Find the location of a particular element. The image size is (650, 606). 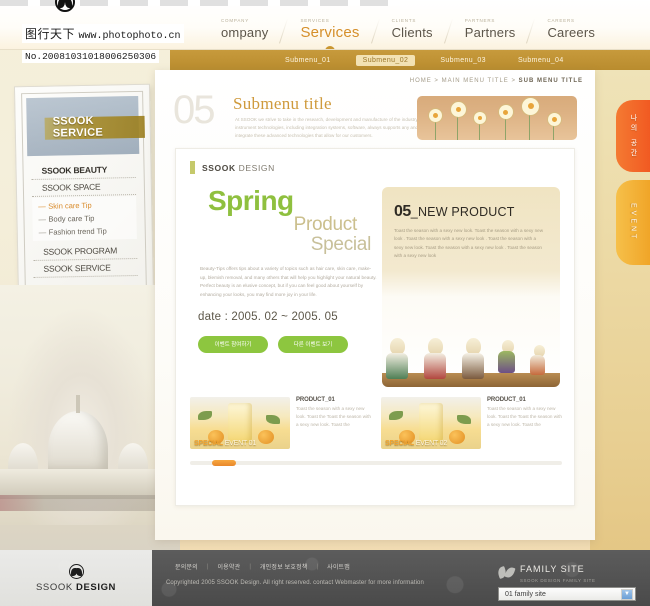

flower-banner-image is located at coordinates (497, 118).